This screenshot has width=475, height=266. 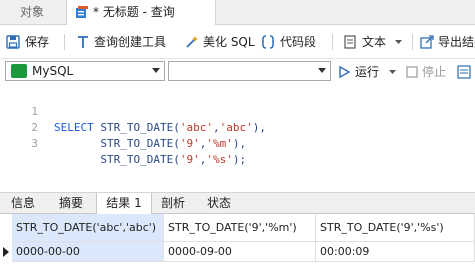 What do you see at coordinates (237, 12) in the screenshot?
I see `document-tab-bar: 对象 * 无标题 - 查询` at bounding box center [237, 12].